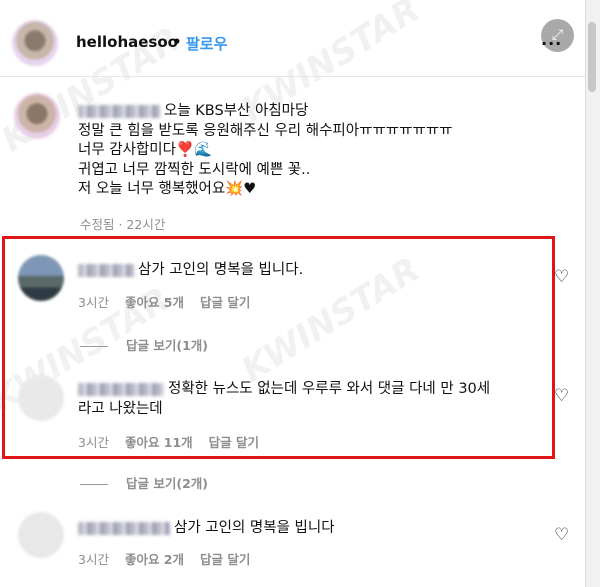  What do you see at coordinates (127, 42) in the screenshot?
I see `username: hellohaesoo` at bounding box center [127, 42].